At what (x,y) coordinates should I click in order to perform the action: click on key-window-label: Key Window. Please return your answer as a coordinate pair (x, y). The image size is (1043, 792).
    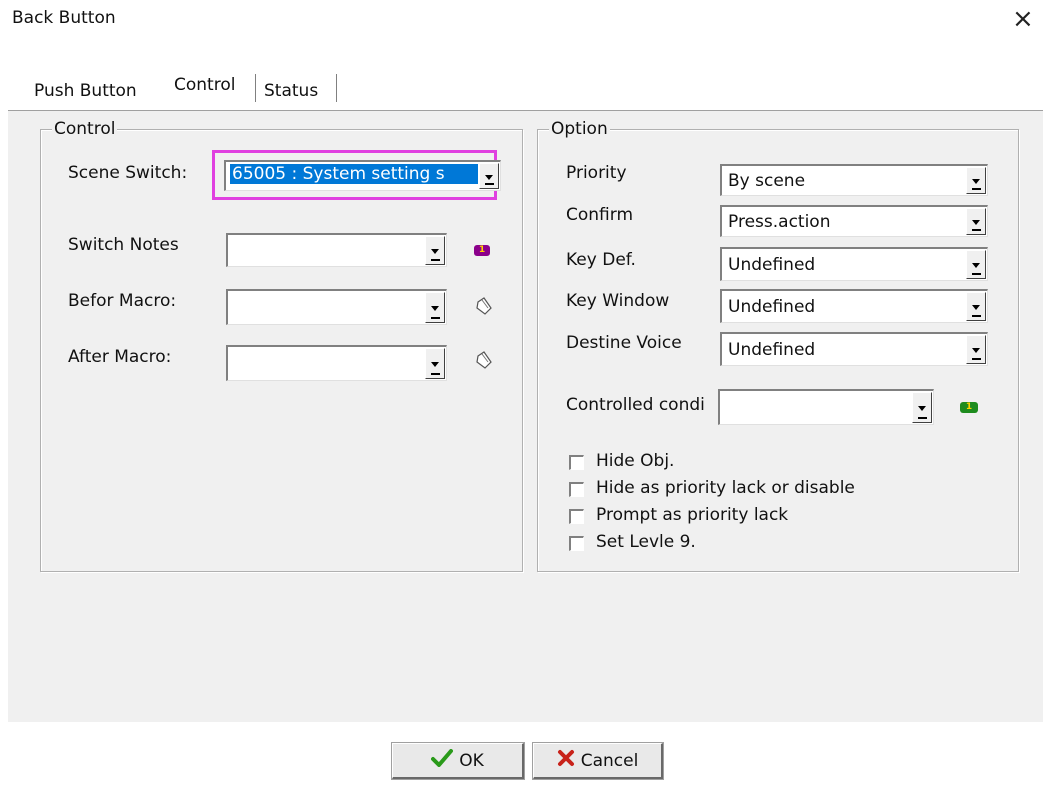
    Looking at the image, I should click on (618, 301).